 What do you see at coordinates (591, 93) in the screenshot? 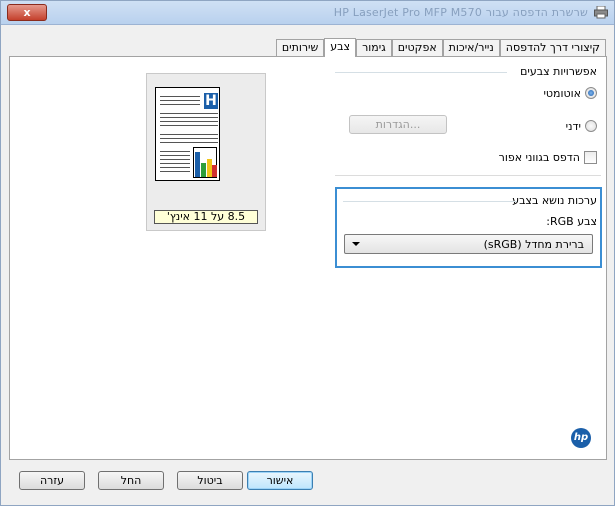
I see `automatic-radio` at bounding box center [591, 93].